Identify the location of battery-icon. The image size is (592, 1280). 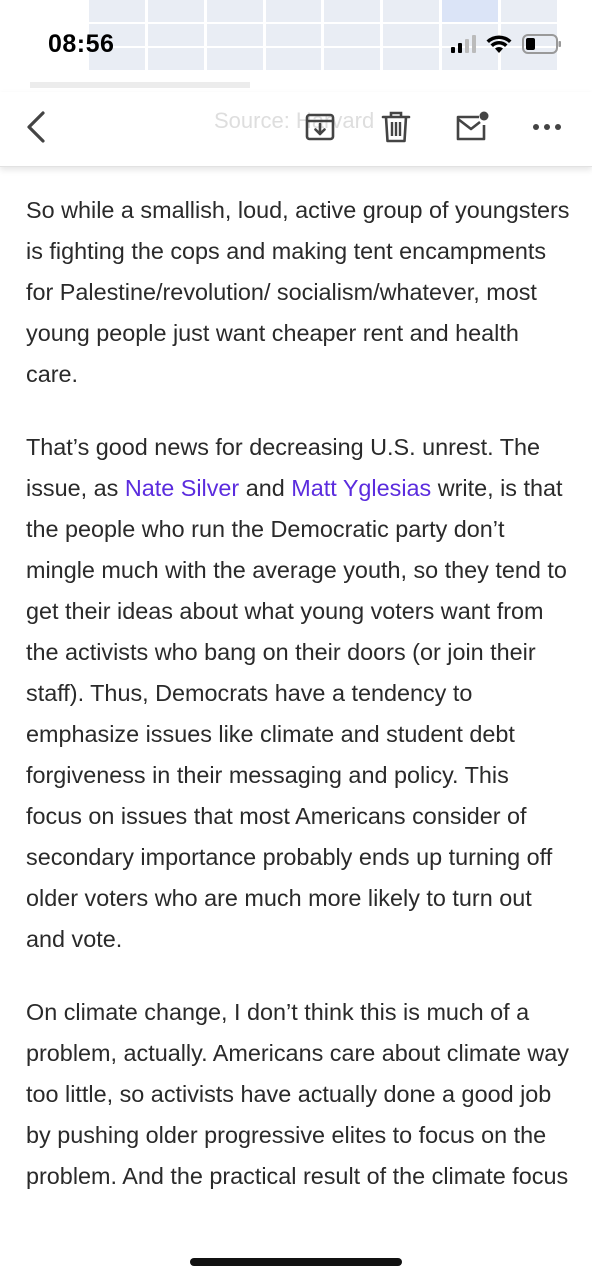
(541, 44).